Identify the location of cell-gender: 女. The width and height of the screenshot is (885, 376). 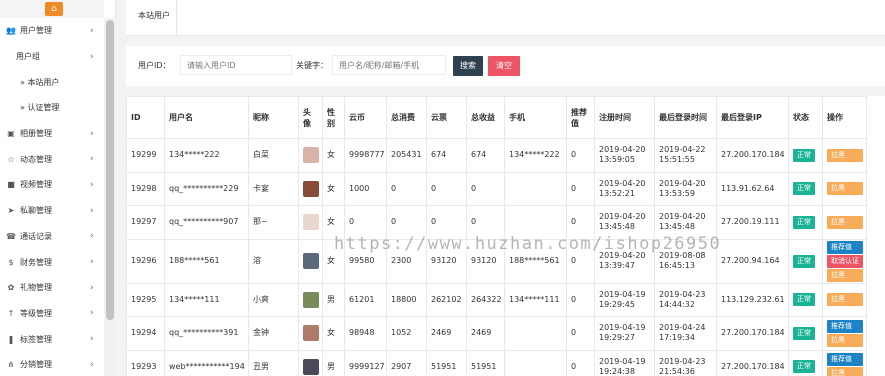
(333, 155).